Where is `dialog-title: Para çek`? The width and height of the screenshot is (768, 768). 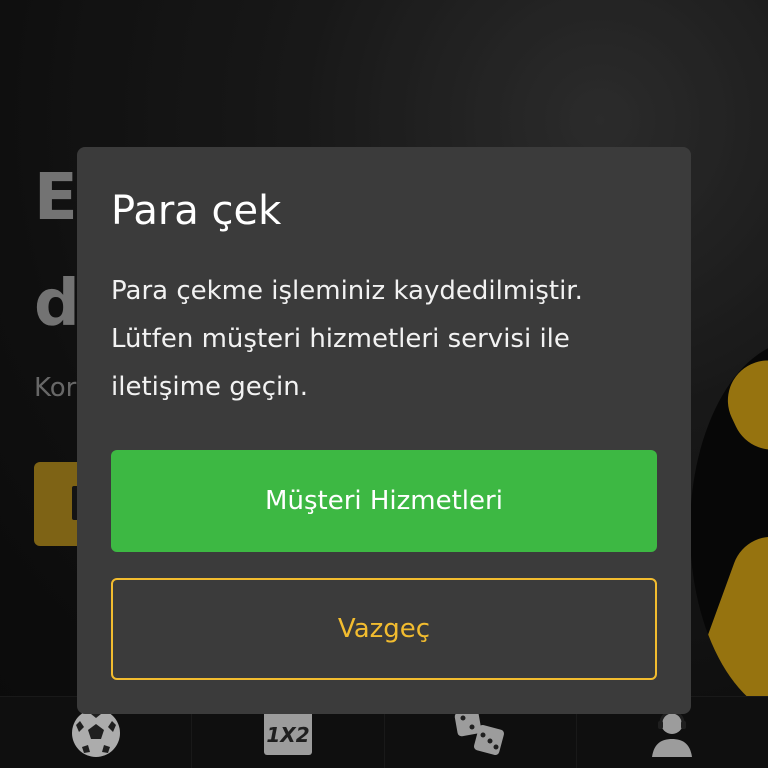
dialog-title: Para çek is located at coordinates (196, 211).